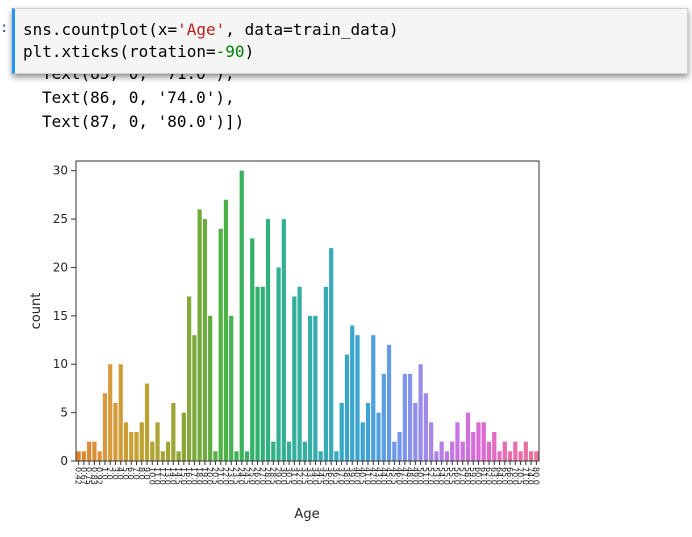 The width and height of the screenshot is (692, 537). Describe the element at coordinates (357, 398) in the screenshot. I see `bar-40.0` at that location.